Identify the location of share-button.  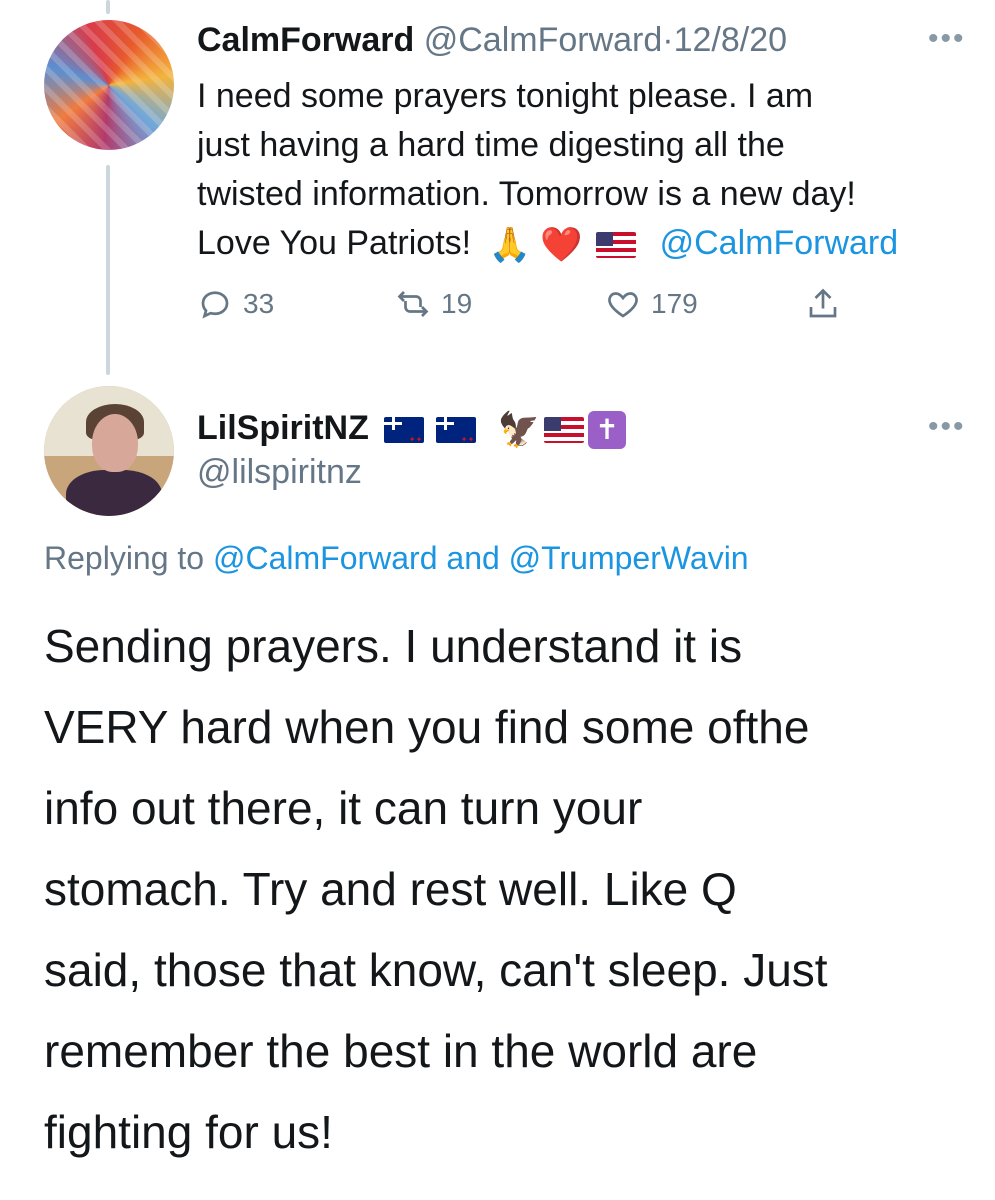
(828, 304).